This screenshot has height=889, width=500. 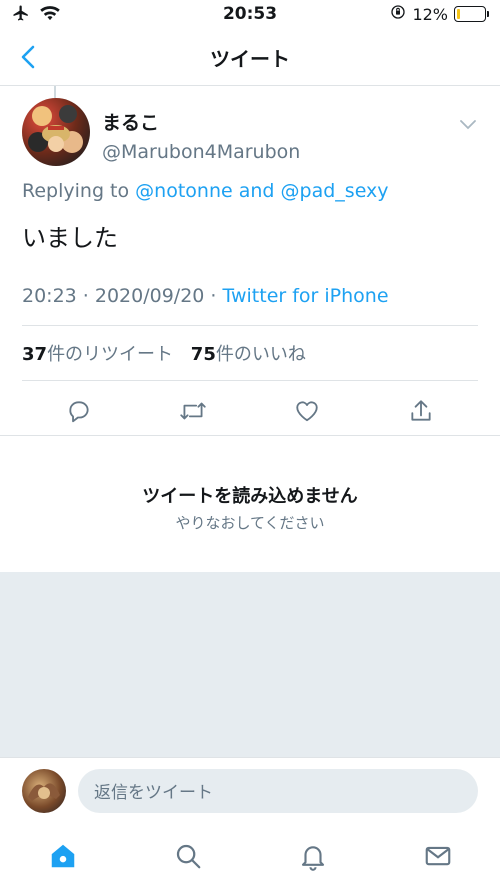 I want to click on retweet-label: 件のリツイート, so click(x=110, y=354).